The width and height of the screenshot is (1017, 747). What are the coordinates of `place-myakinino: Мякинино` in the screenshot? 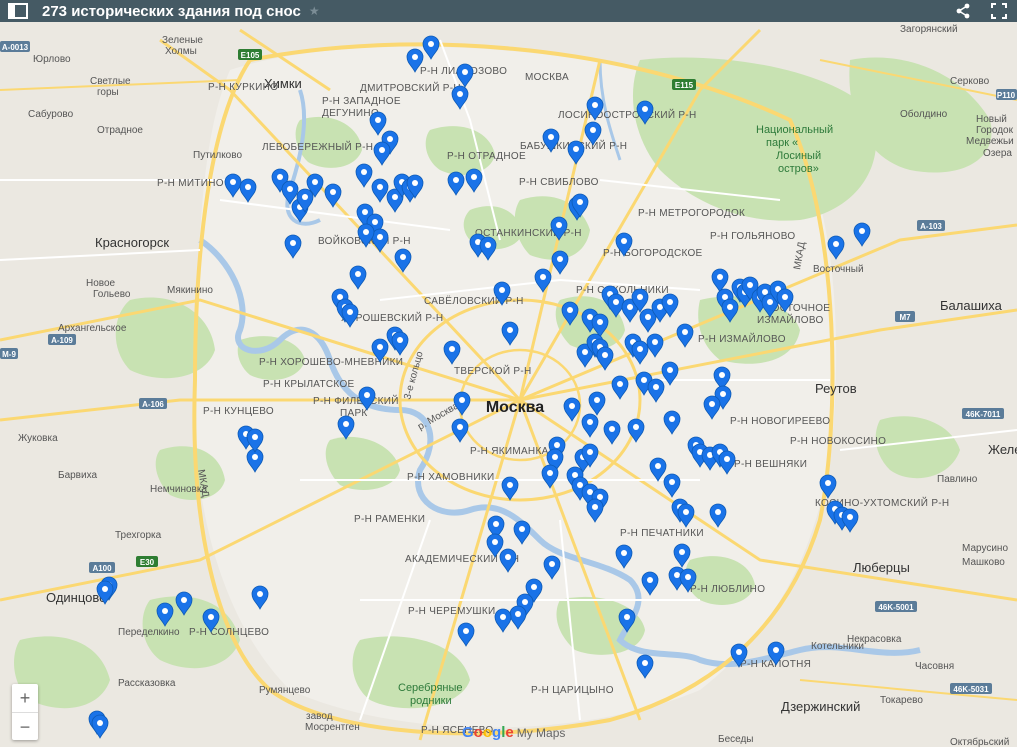 It's located at (190, 290).